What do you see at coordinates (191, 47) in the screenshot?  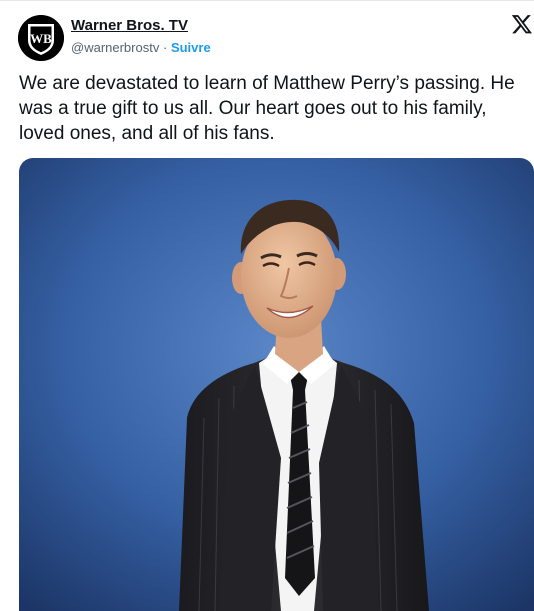 I see `follow-button: Suivre` at bounding box center [191, 47].